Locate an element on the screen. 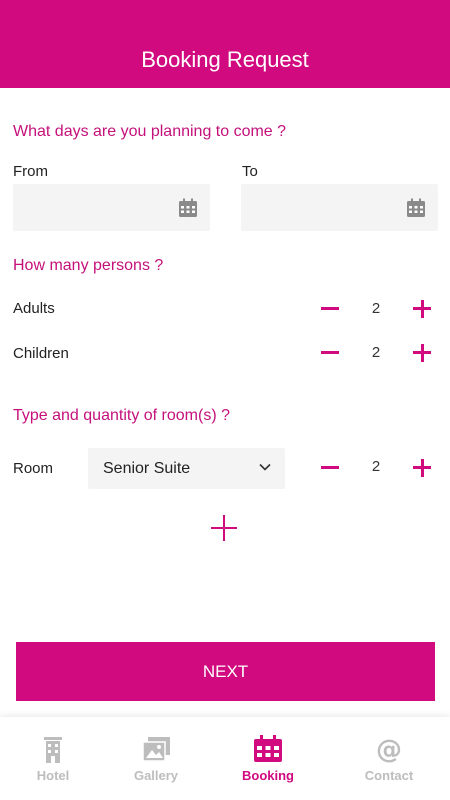 This screenshot has height=800, width=450. room-type-select: Senior Suite is located at coordinates (186, 468).